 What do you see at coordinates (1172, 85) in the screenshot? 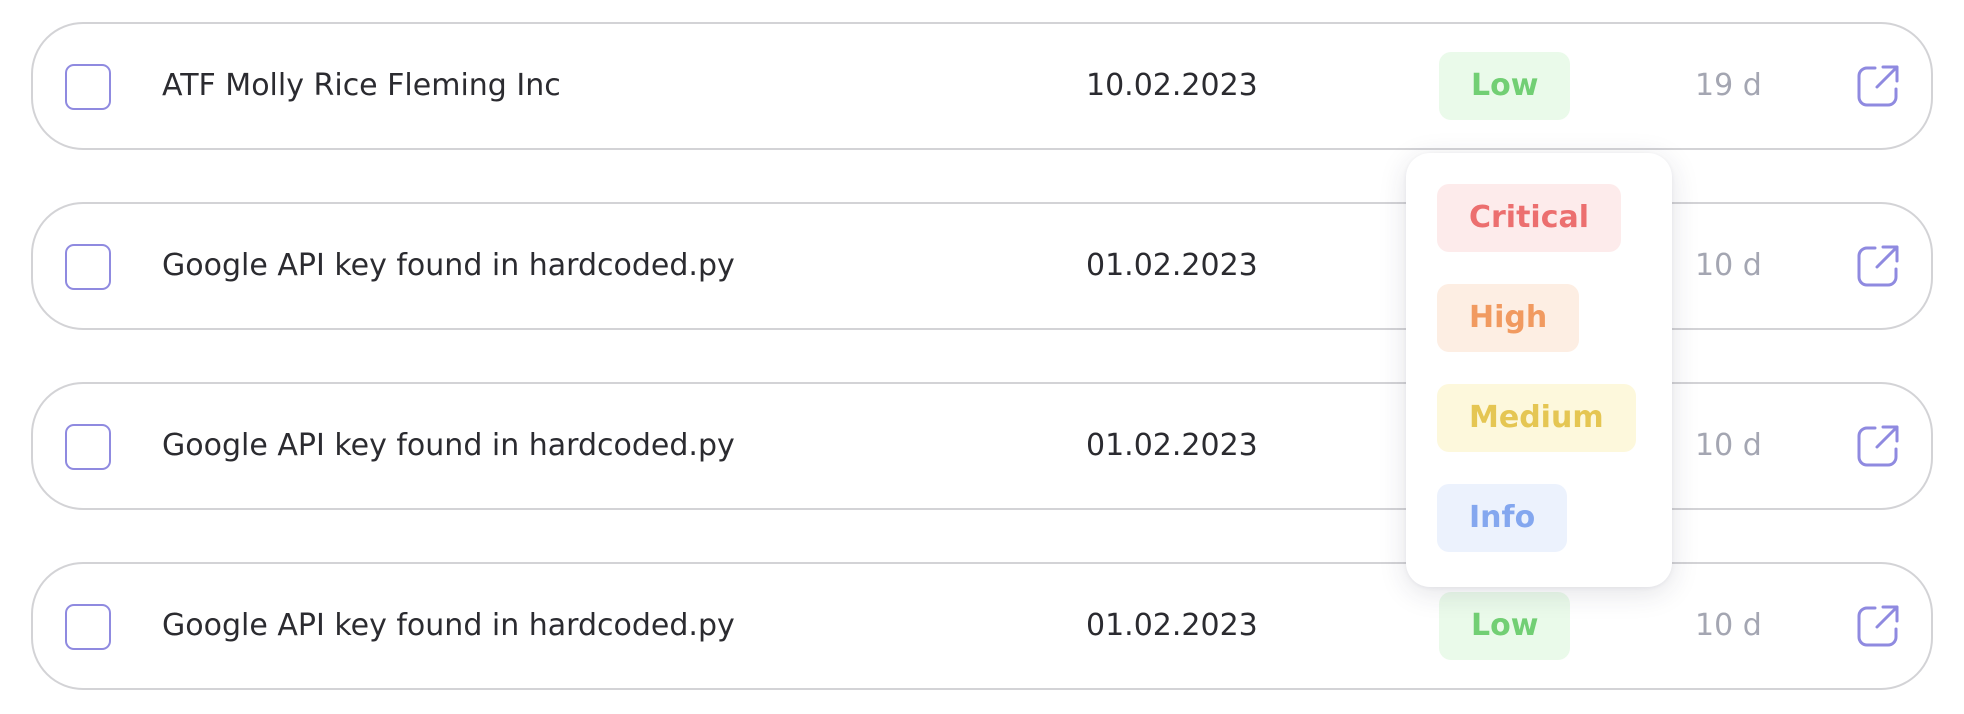
I see `finding-date: 10.02.2023` at bounding box center [1172, 85].